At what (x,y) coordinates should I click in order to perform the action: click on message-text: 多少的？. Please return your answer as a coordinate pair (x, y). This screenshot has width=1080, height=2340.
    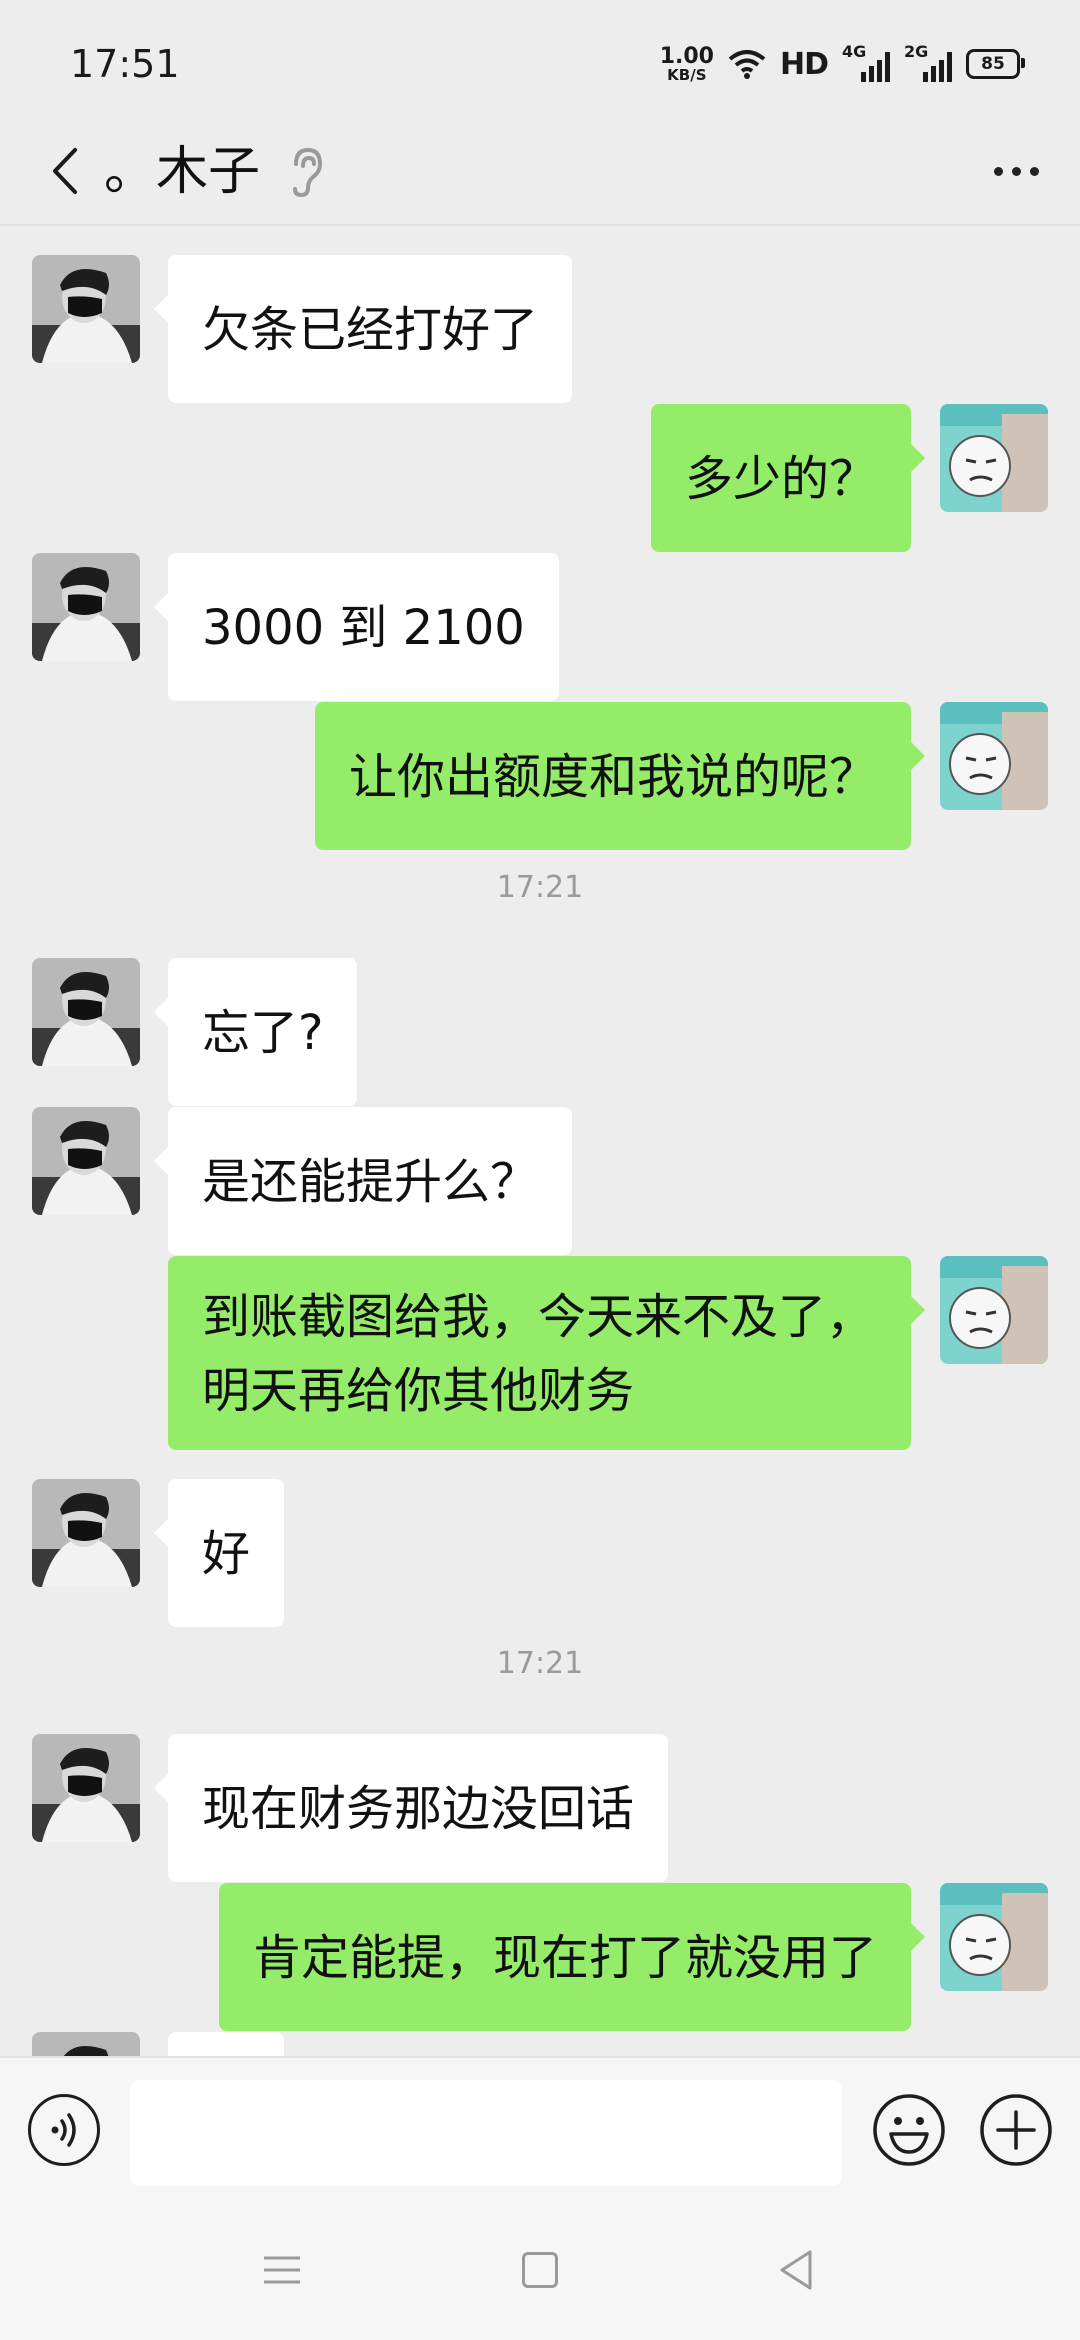
    Looking at the image, I should click on (780, 479).